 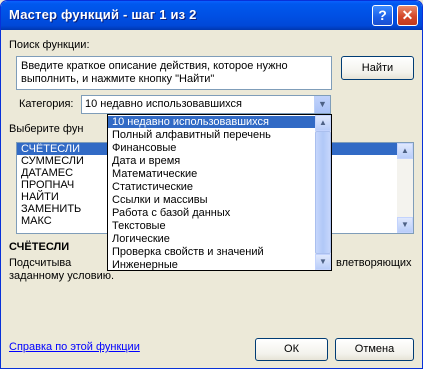 I want to click on dropdown-scrollbar: ▲ ▼, so click(x=323, y=192).